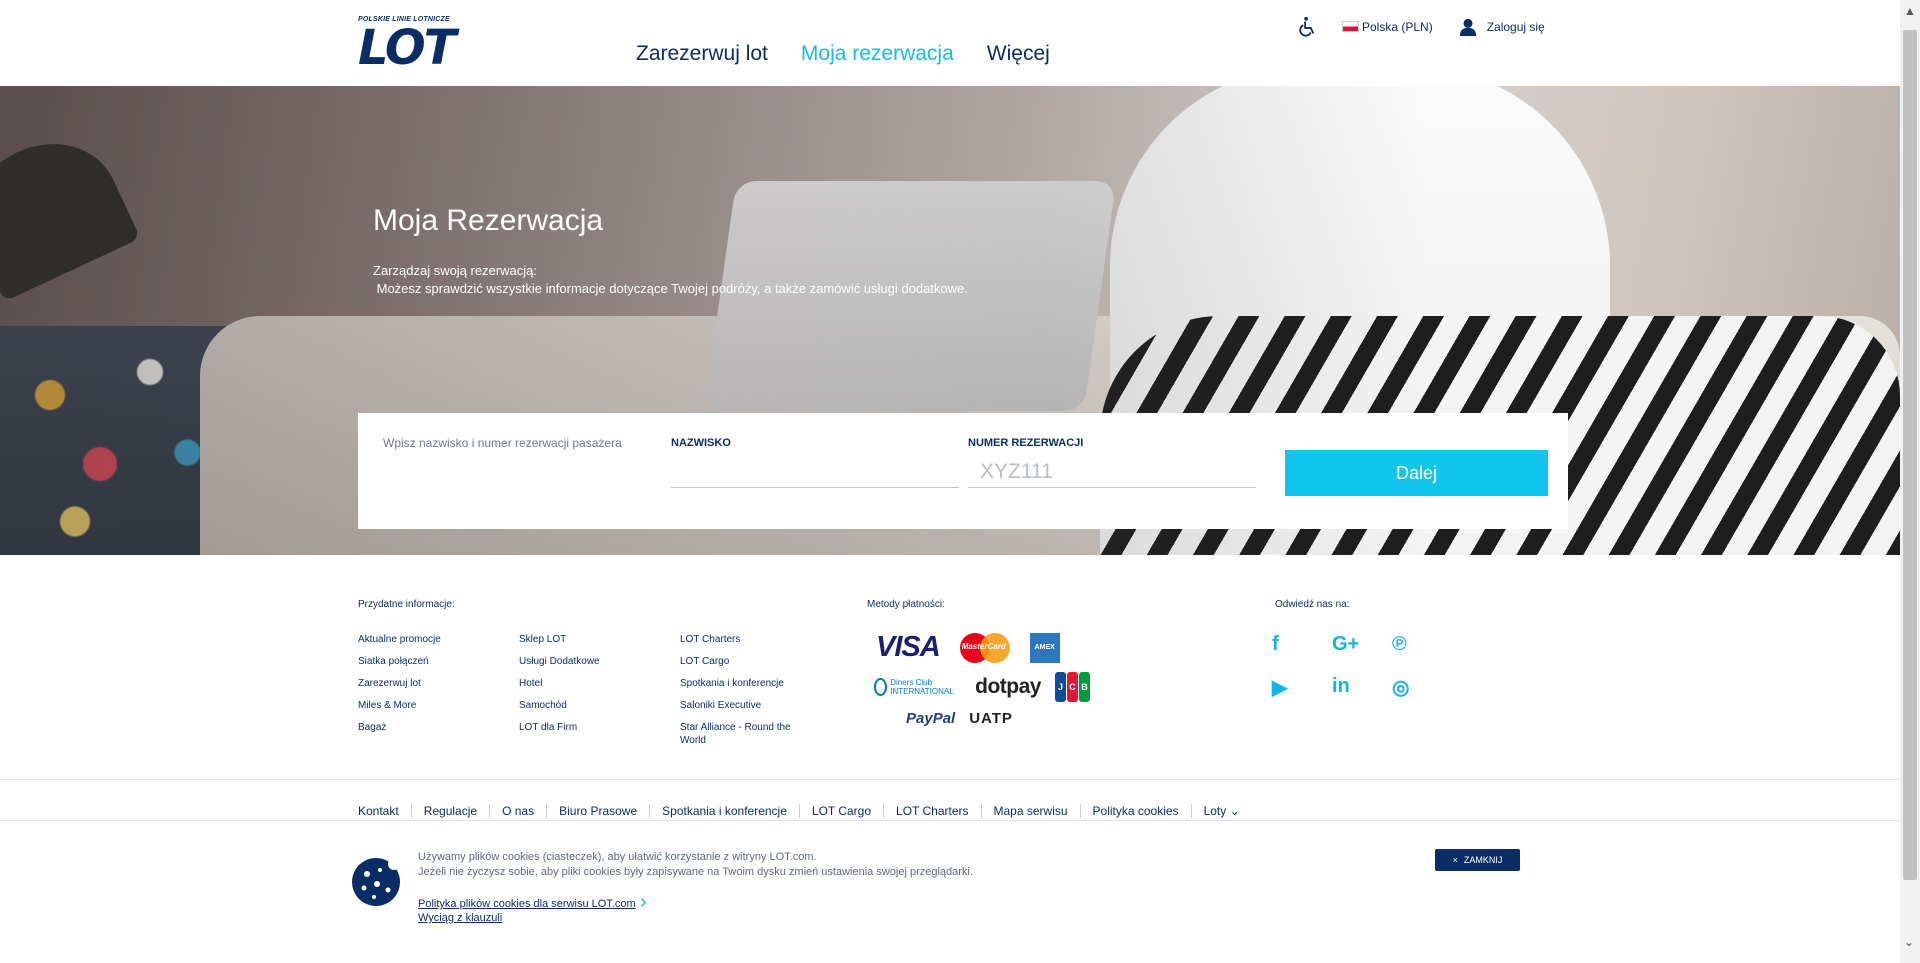 The image size is (1920, 963). What do you see at coordinates (428, 639) in the screenshot?
I see `footer-link: Aktualne promocje` at bounding box center [428, 639].